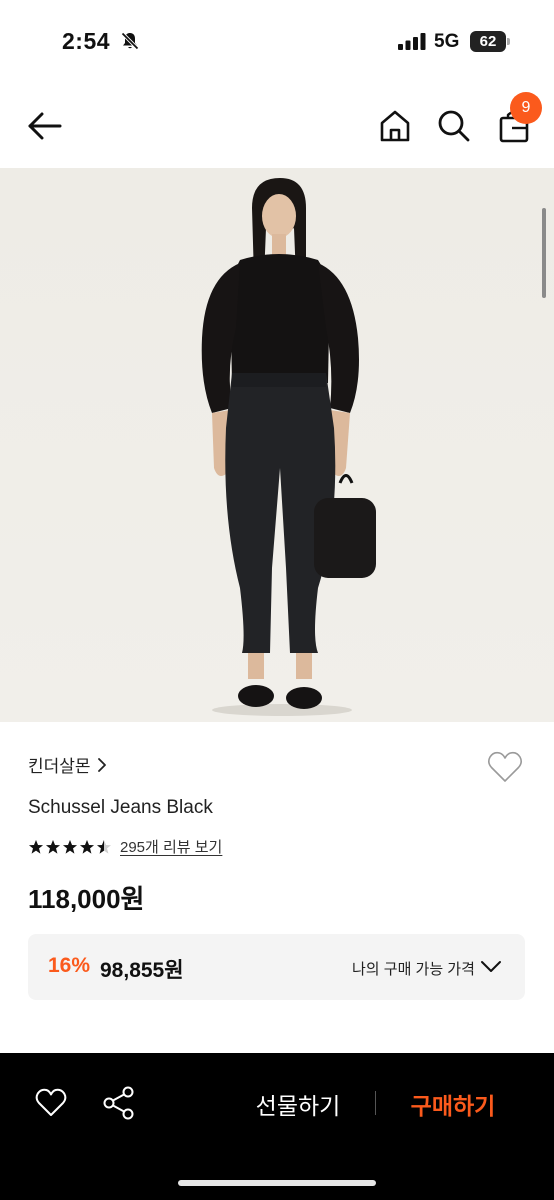 The width and height of the screenshot is (554, 1200). I want to click on discount-price: 98,855원, so click(142, 970).